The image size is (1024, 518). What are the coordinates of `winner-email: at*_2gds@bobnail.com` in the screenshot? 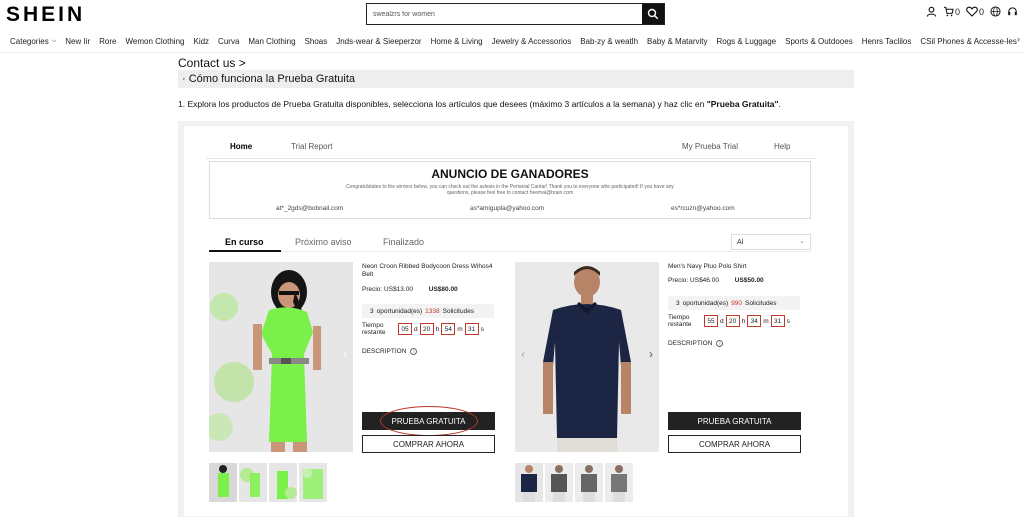 It's located at (310, 208).